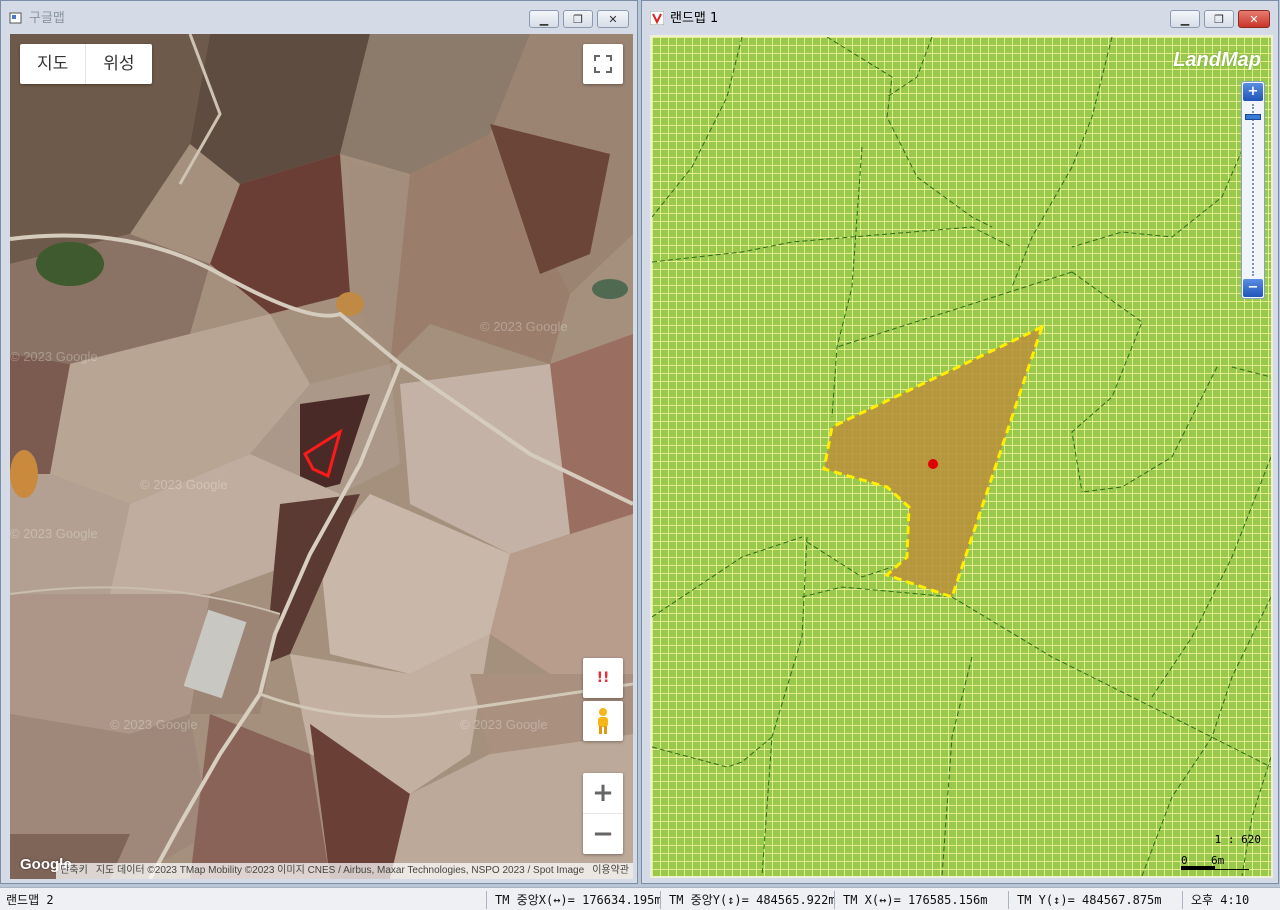 This screenshot has height=910, width=1280. I want to click on scale-indicator: 1 : 620 0 6m, so click(1221, 851).